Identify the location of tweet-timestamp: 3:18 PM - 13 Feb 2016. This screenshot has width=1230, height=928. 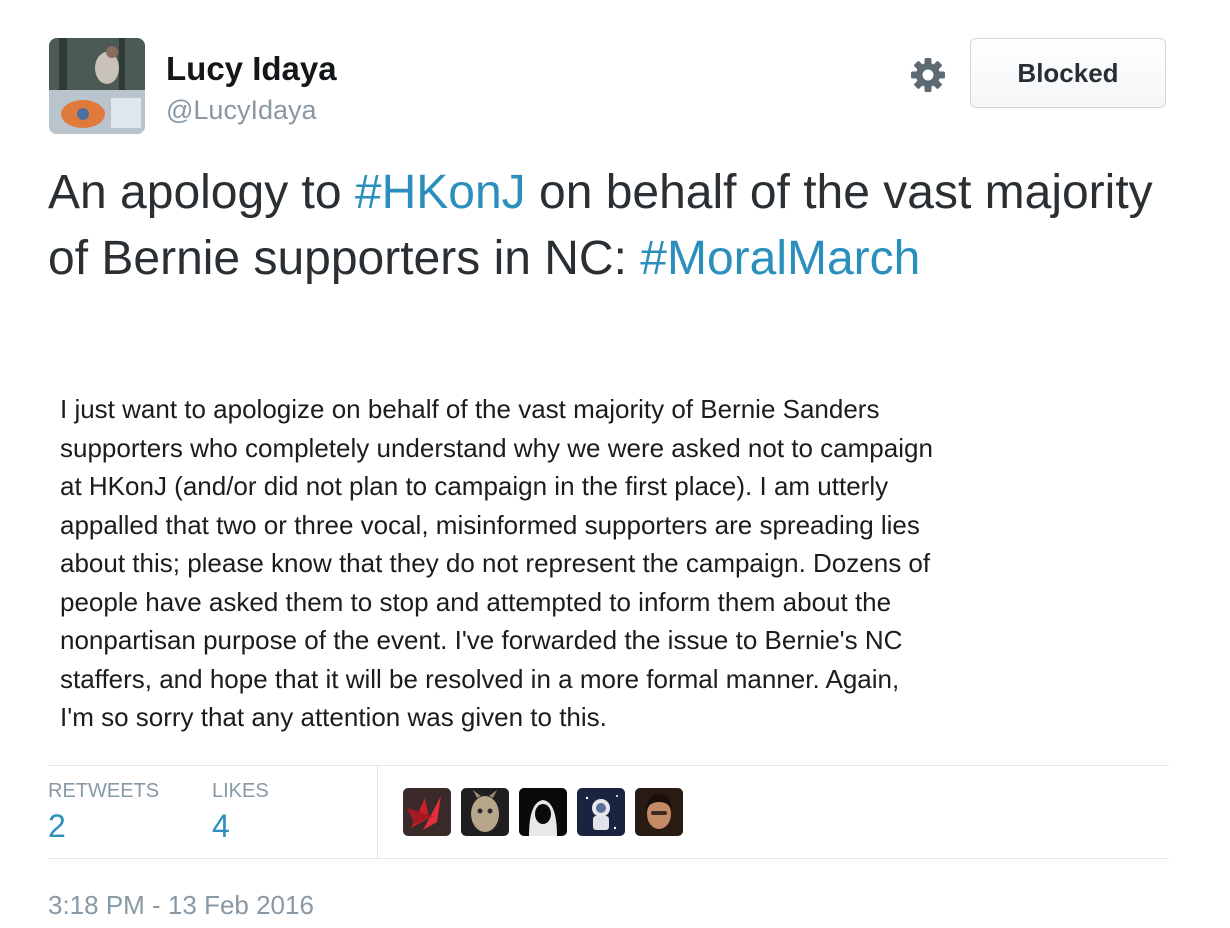
(181, 905).